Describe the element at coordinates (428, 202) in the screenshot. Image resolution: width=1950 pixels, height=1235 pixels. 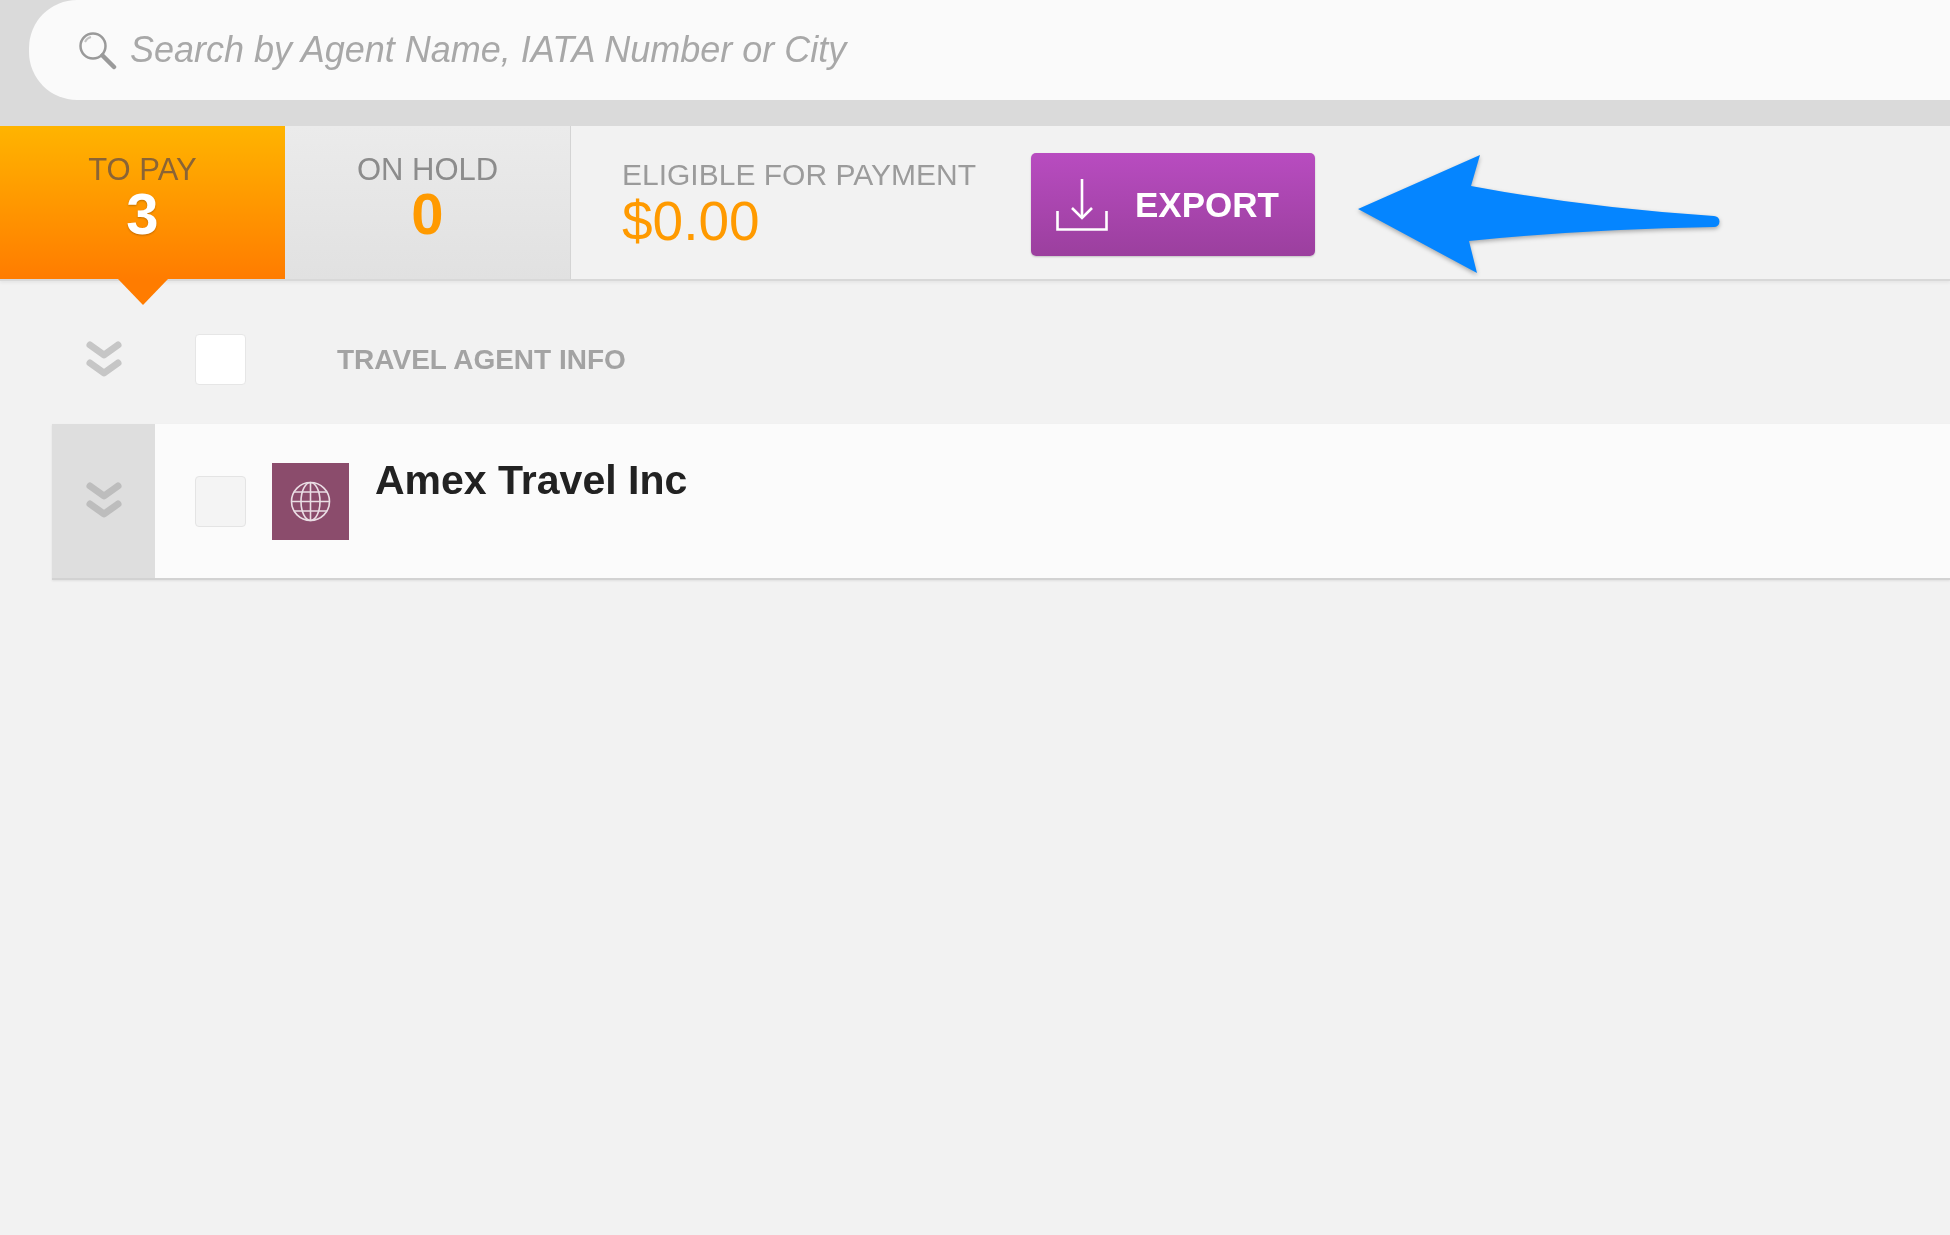
I see `tab: ON HOLD 0` at that location.